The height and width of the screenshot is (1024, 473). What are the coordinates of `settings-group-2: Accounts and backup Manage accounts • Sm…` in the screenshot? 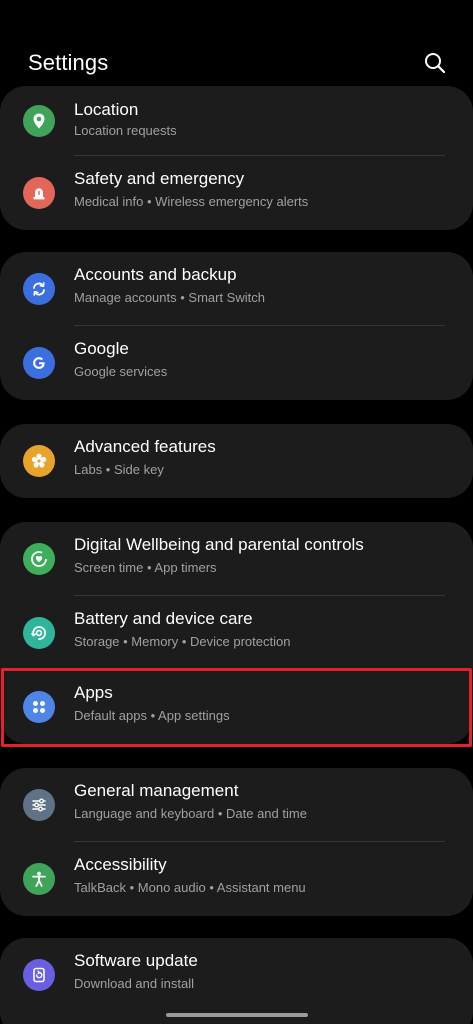 It's located at (236, 326).